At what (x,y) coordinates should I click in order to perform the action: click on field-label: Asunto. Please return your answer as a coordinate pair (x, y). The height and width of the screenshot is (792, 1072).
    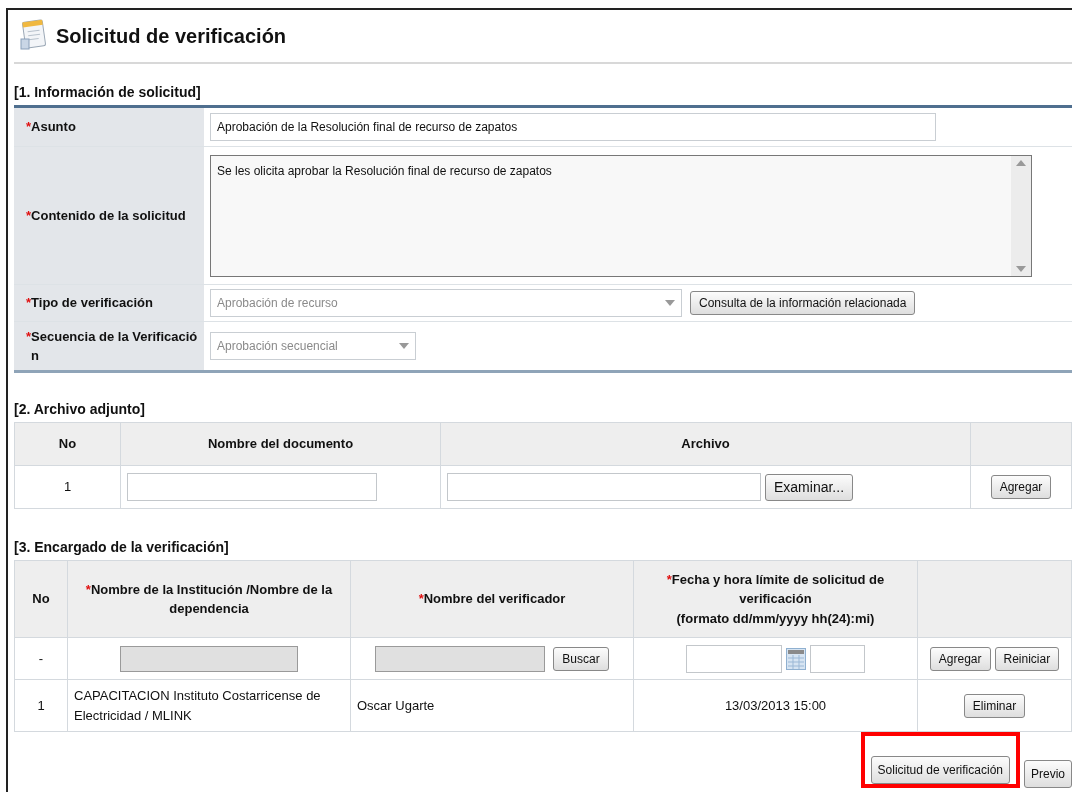
    Looking at the image, I should click on (53, 127).